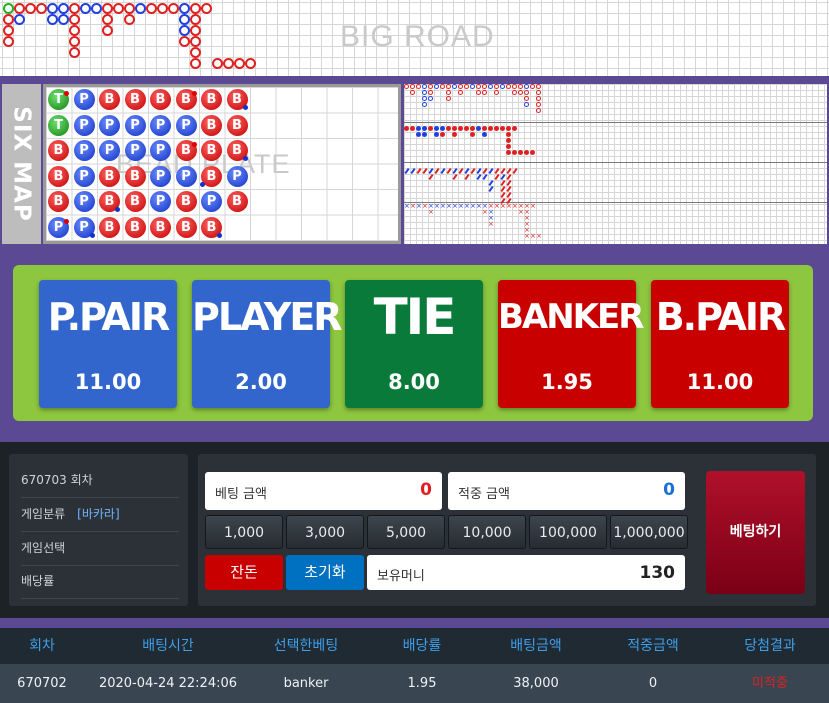  I want to click on chip-1000-button: 1,000, so click(244, 532).